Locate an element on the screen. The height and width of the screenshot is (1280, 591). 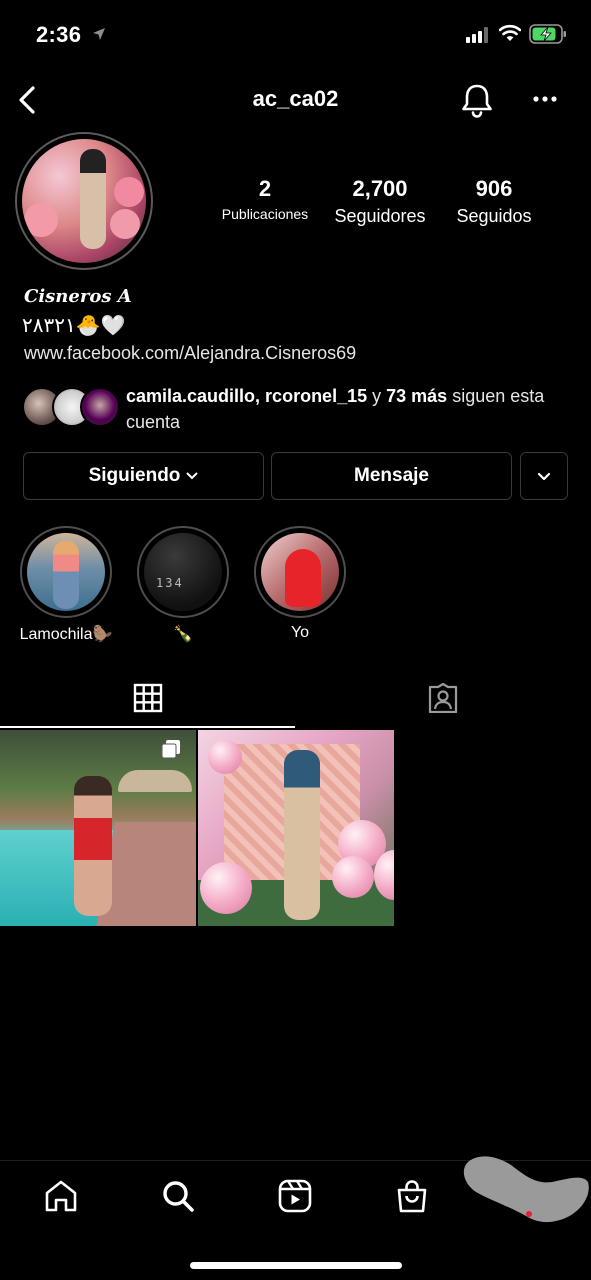
message-button: Mensaje is located at coordinates (391, 476).